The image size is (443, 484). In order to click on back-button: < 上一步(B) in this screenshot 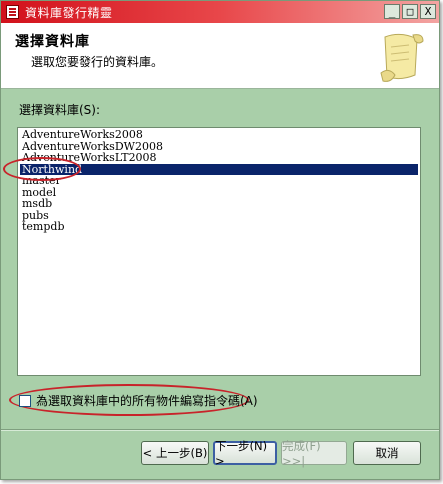, I will do `click(175, 453)`.